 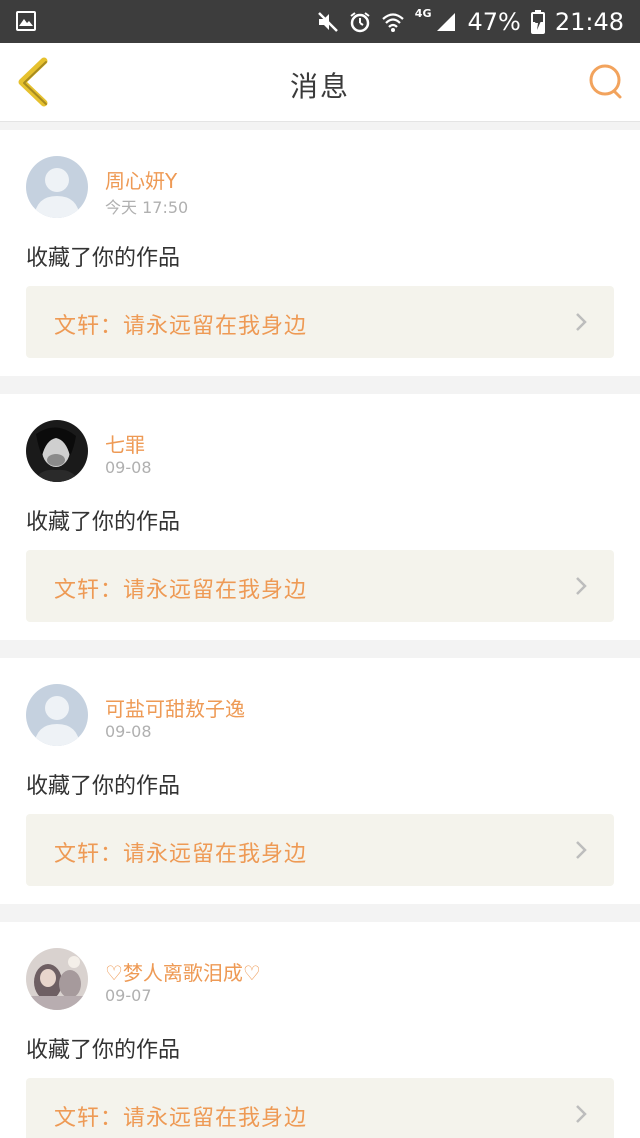 What do you see at coordinates (446, 22) in the screenshot?
I see `signal-icon` at bounding box center [446, 22].